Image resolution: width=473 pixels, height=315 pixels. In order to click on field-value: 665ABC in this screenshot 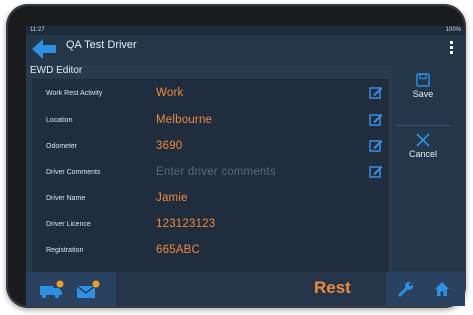, I will do `click(178, 250)`.